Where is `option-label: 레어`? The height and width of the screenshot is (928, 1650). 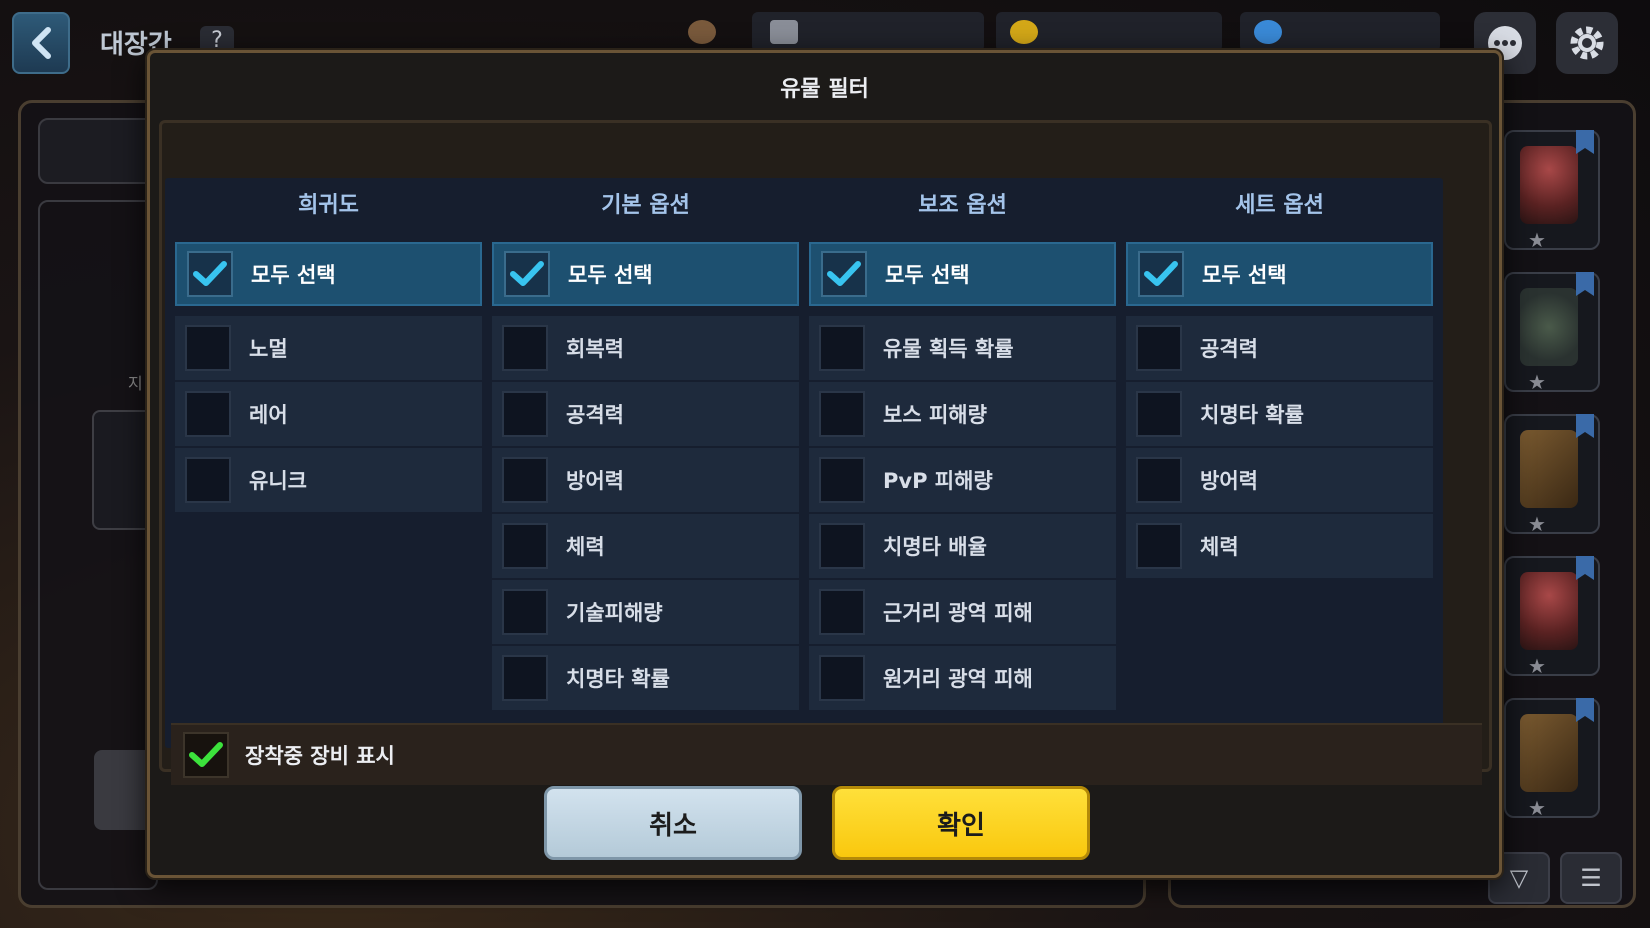 option-label: 레어 is located at coordinates (268, 415).